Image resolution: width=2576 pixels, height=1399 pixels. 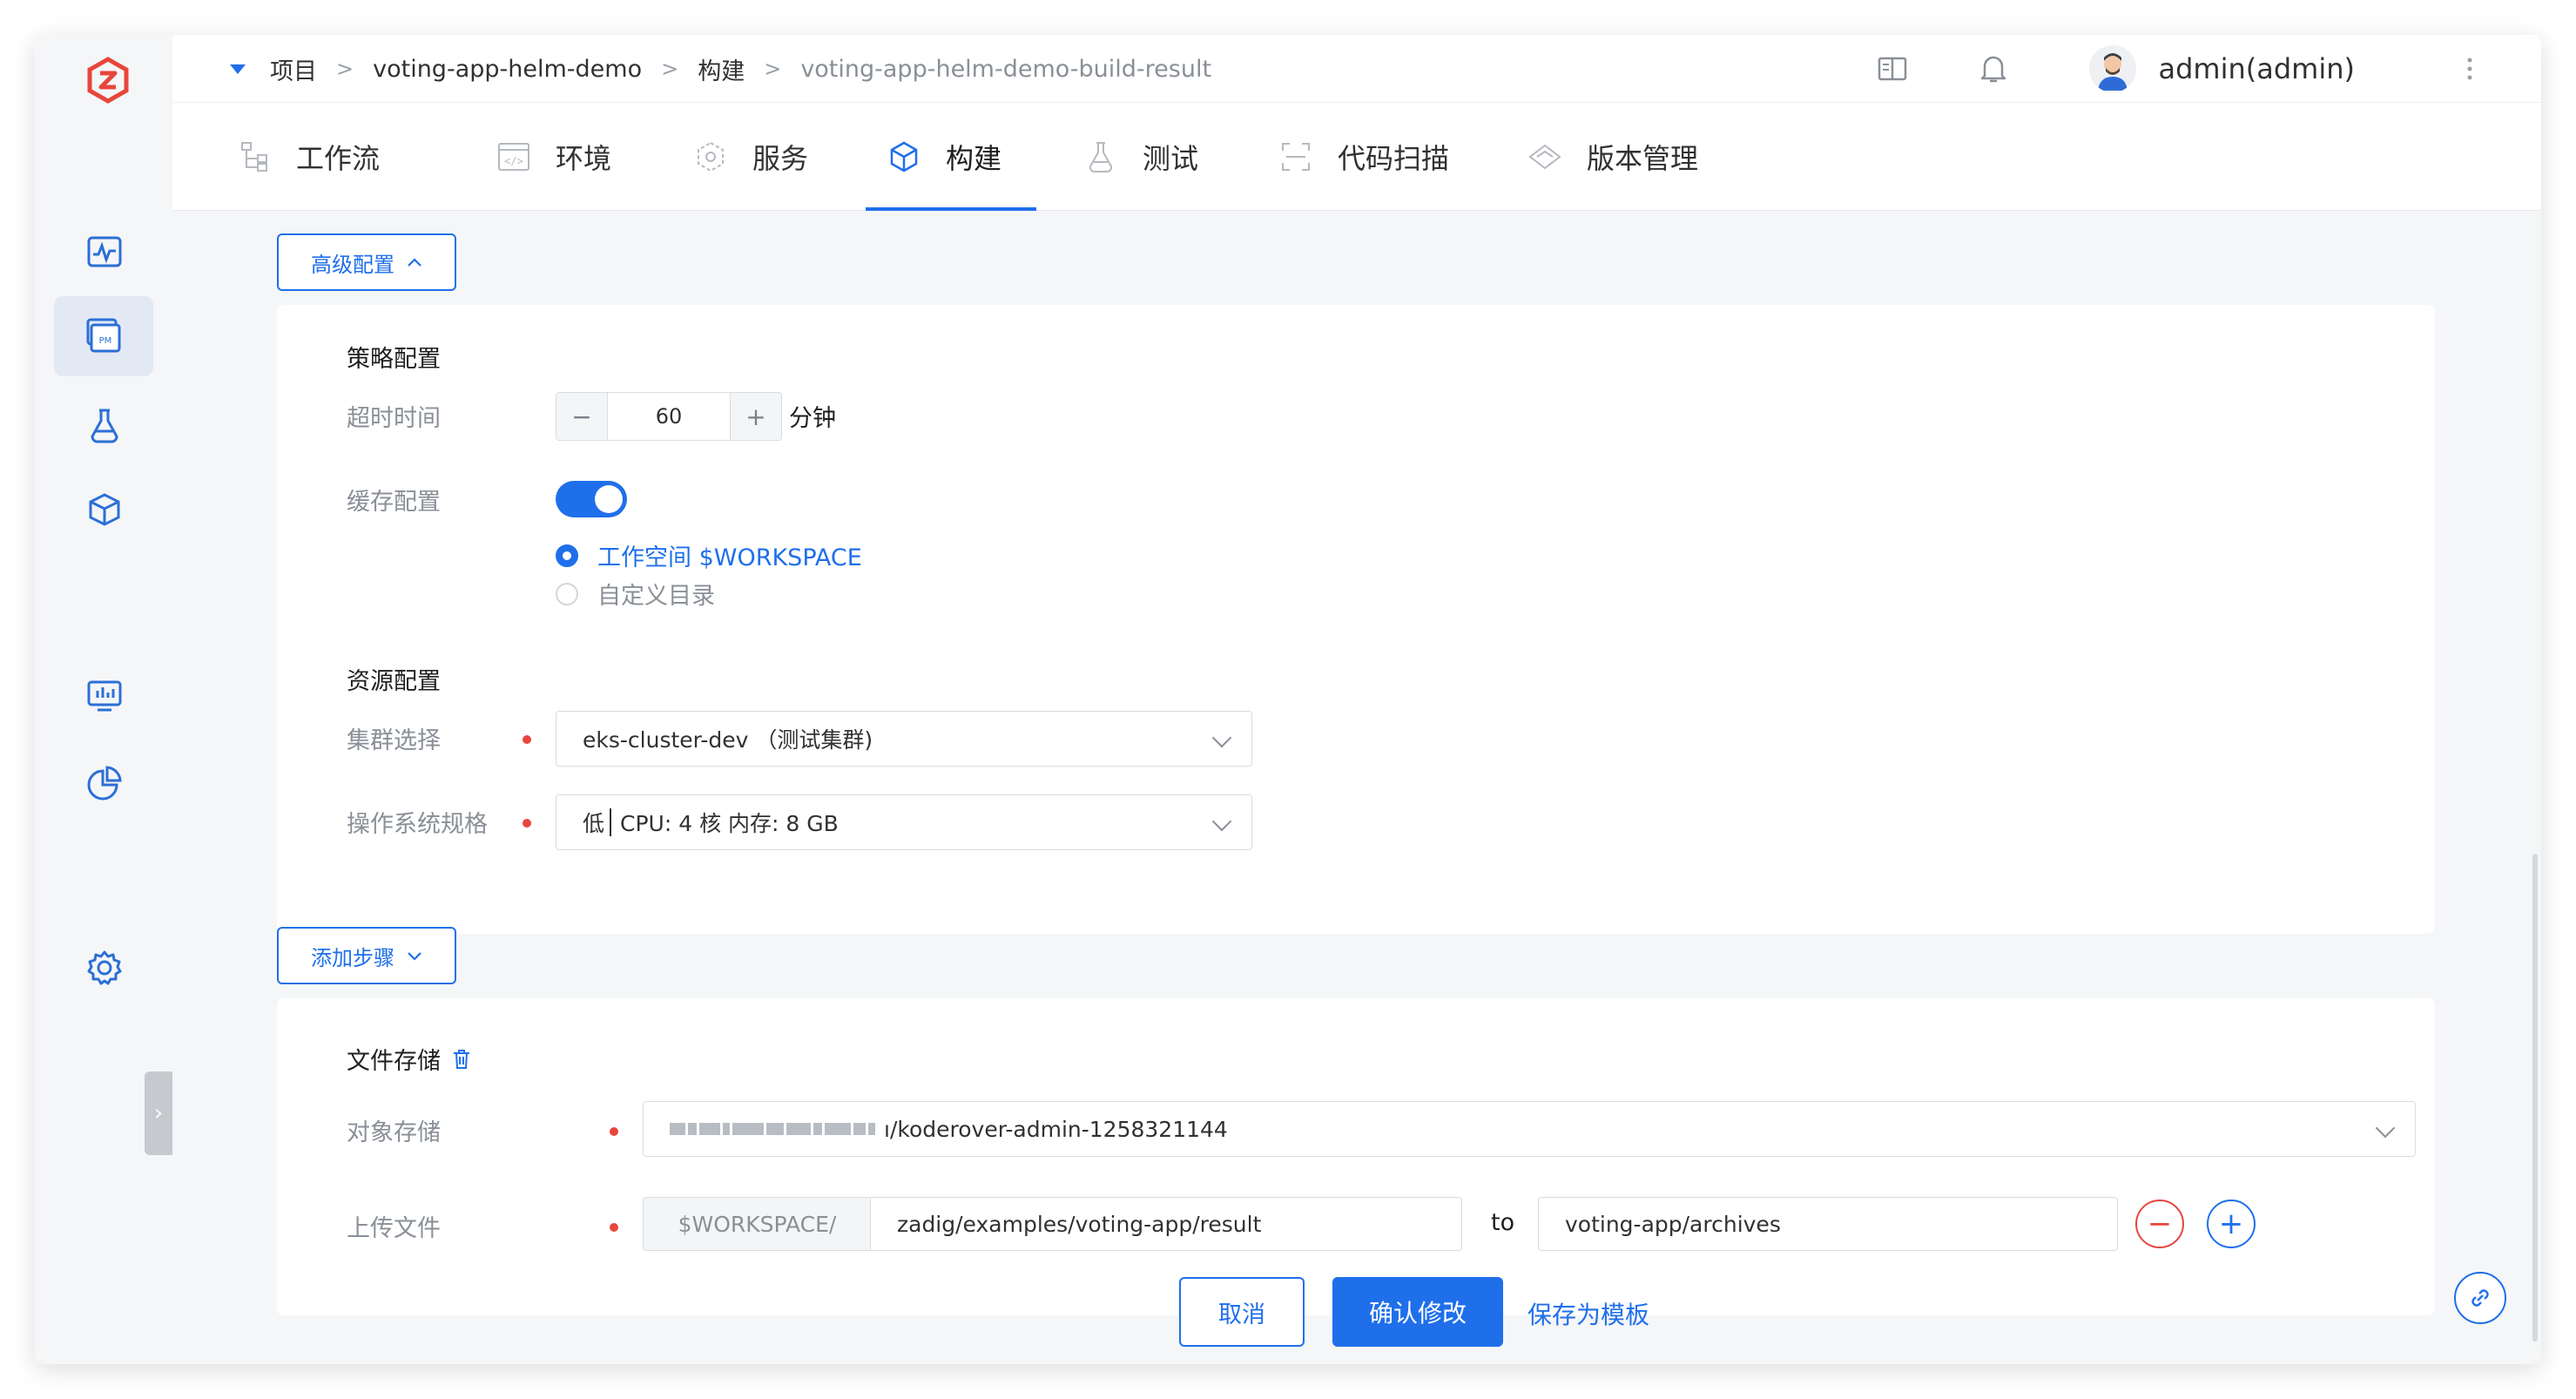 I want to click on add-path-button: +, so click(x=2231, y=1224).